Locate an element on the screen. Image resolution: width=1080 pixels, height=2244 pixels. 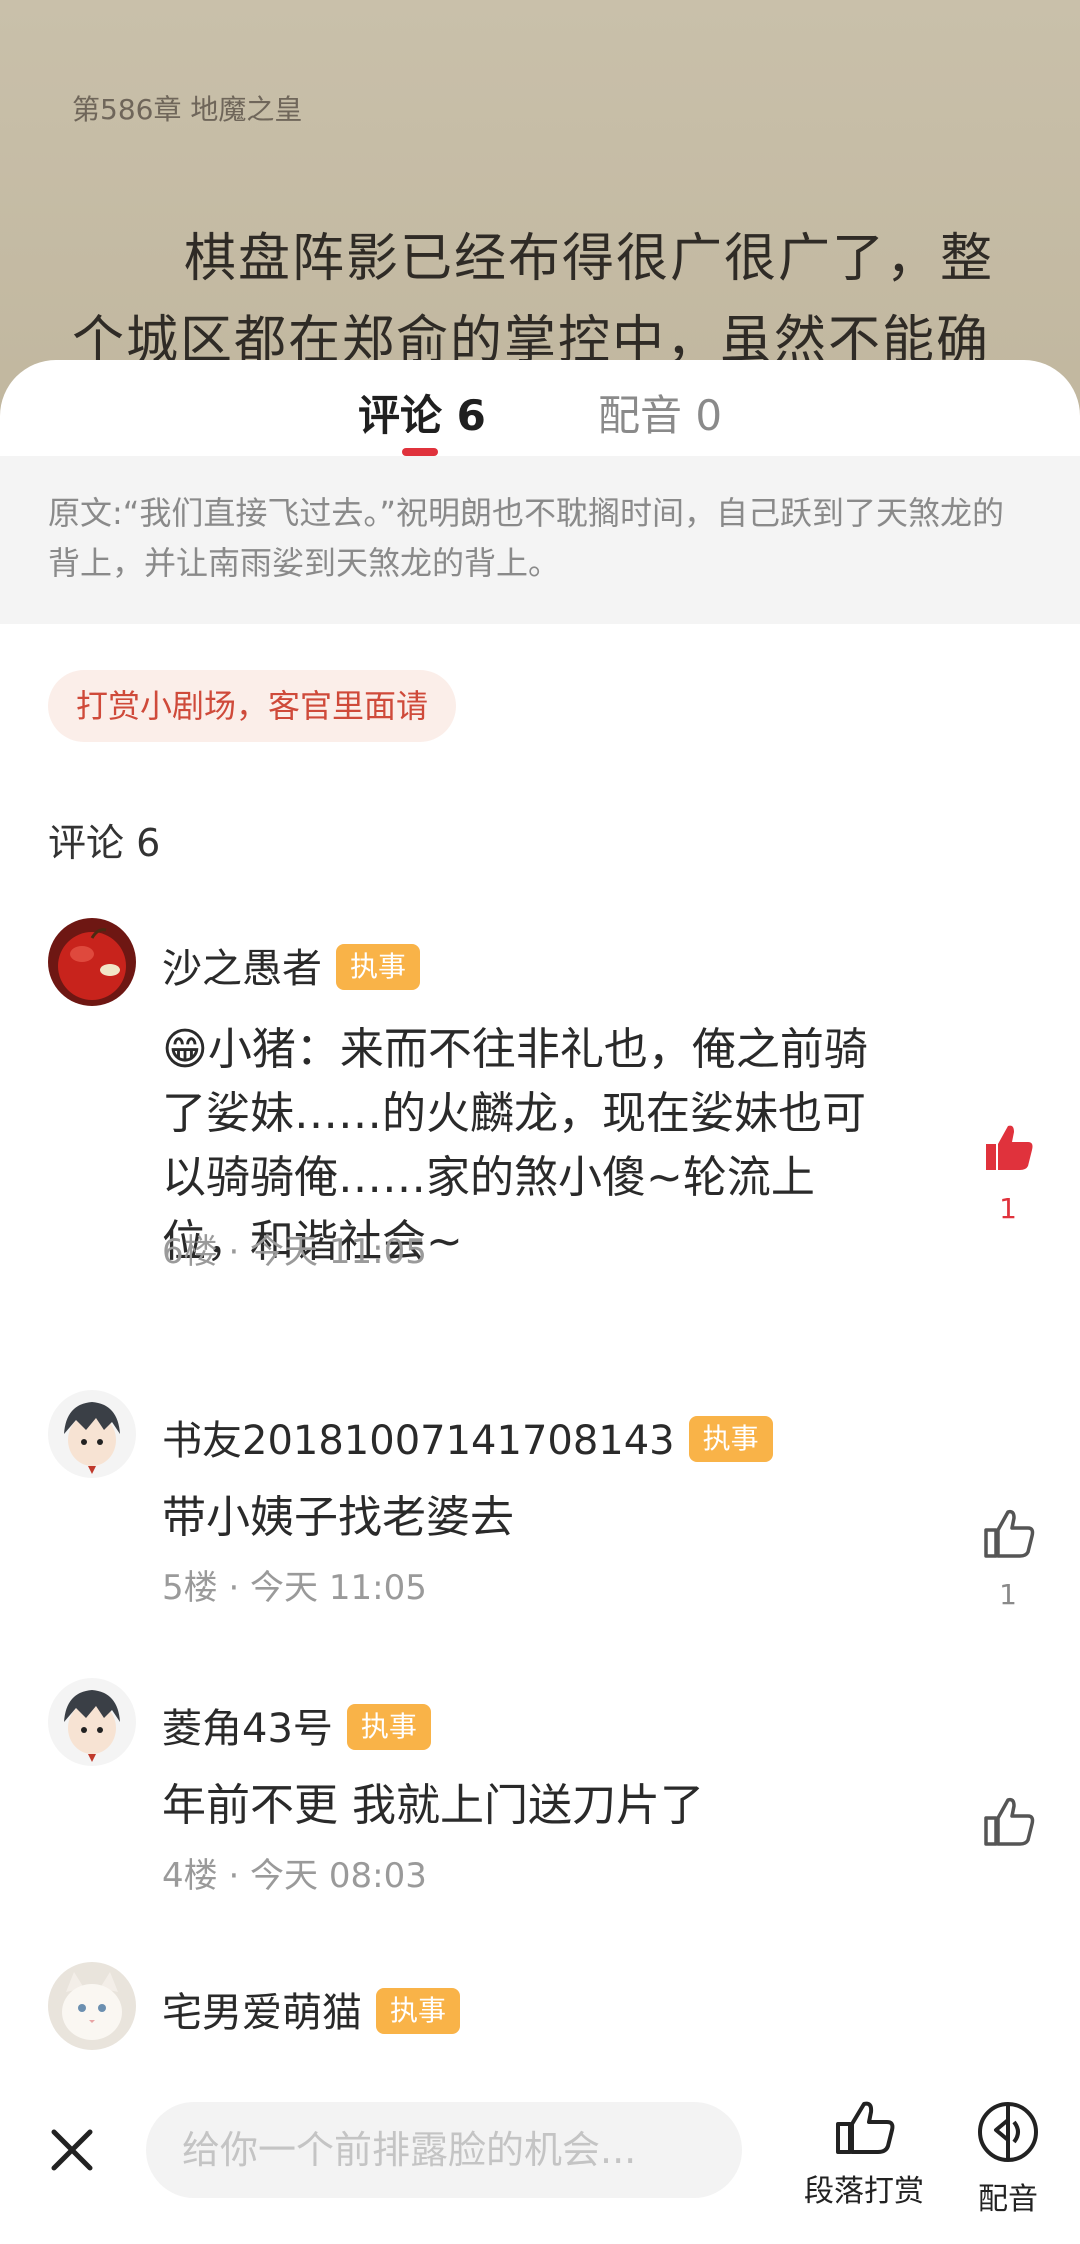
tab-dubbing: 配音 0 is located at coordinates (660, 412).